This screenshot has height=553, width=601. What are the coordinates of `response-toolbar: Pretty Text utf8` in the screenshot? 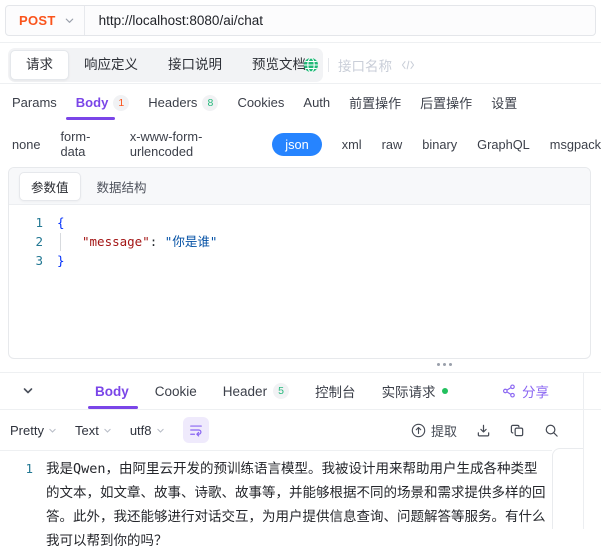 It's located at (109, 430).